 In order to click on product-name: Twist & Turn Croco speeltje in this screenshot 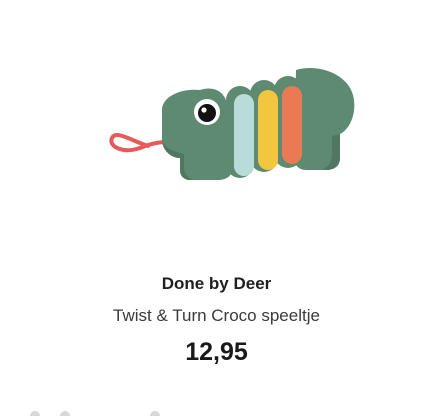, I will do `click(216, 316)`.